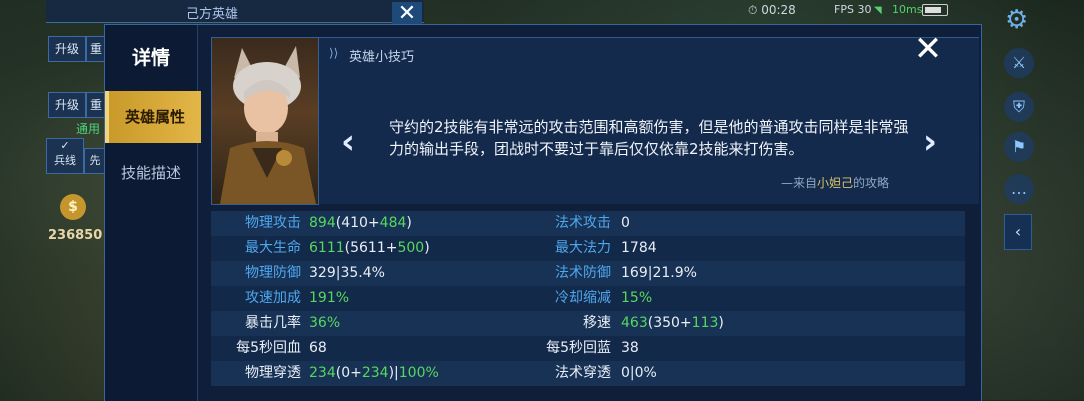 This screenshot has width=1084, height=401. Describe the element at coordinates (625, 223) in the screenshot. I see `stat-value-part: 0` at that location.